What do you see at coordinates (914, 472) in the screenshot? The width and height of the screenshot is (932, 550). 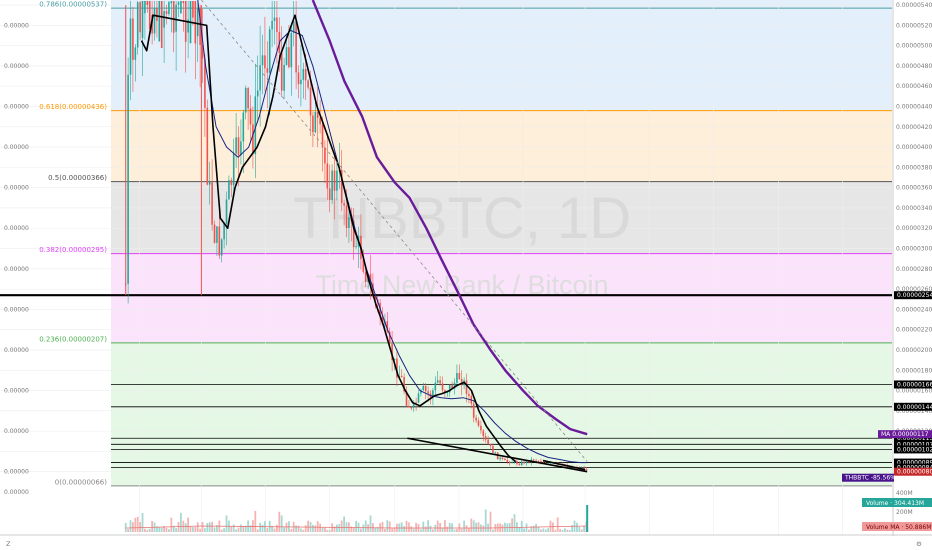 I see `price-tag-text-8: 0.00000080` at bounding box center [914, 472].